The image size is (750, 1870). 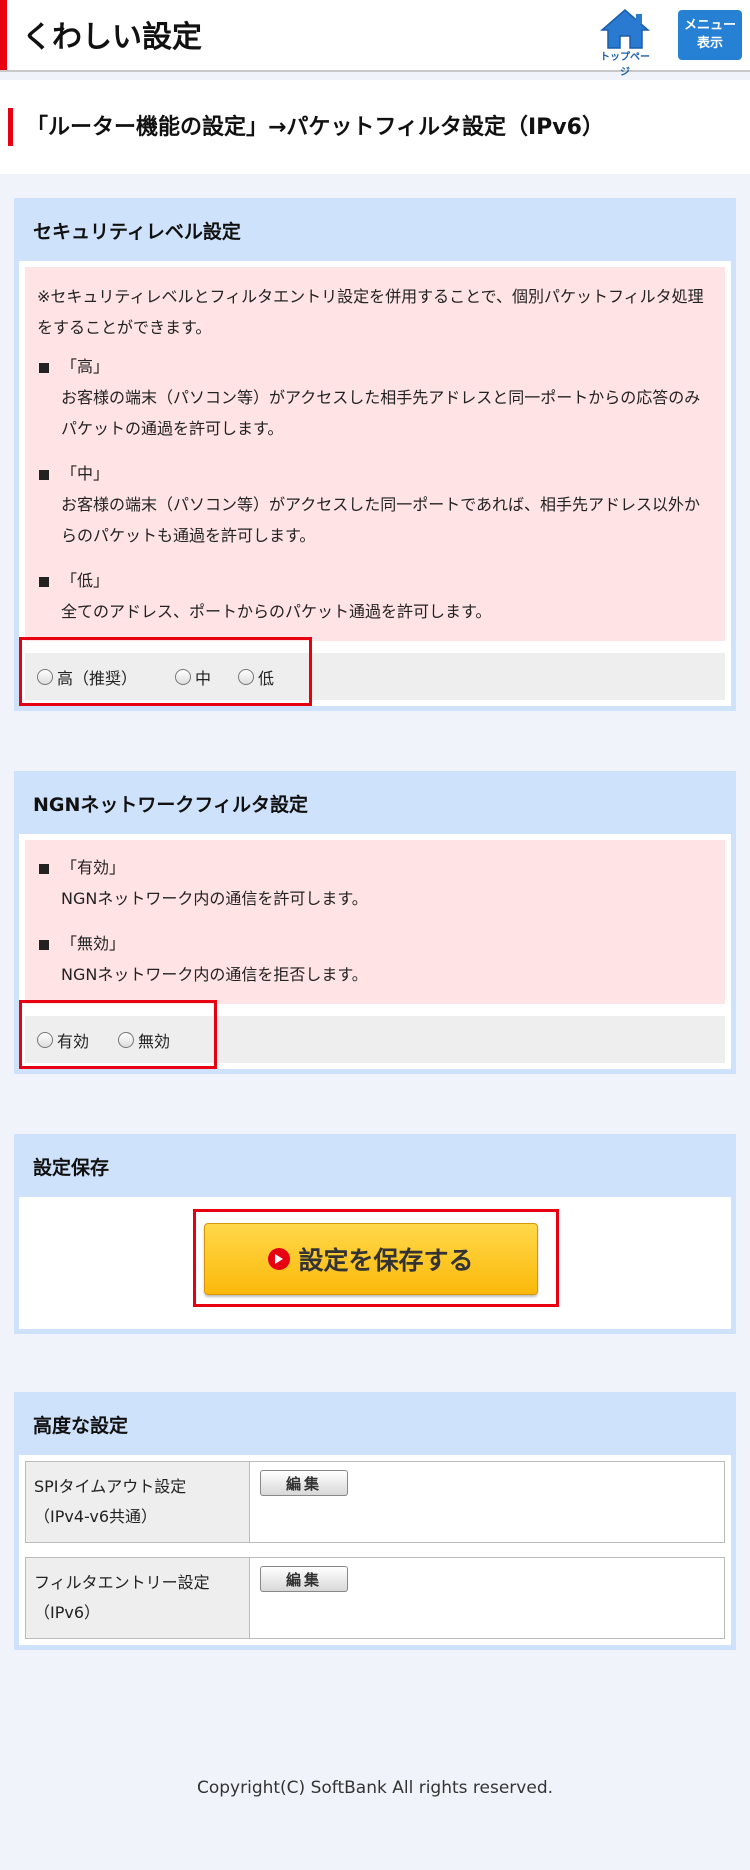 What do you see at coordinates (3, 35) in the screenshot?
I see `header-accent-bar` at bounding box center [3, 35].